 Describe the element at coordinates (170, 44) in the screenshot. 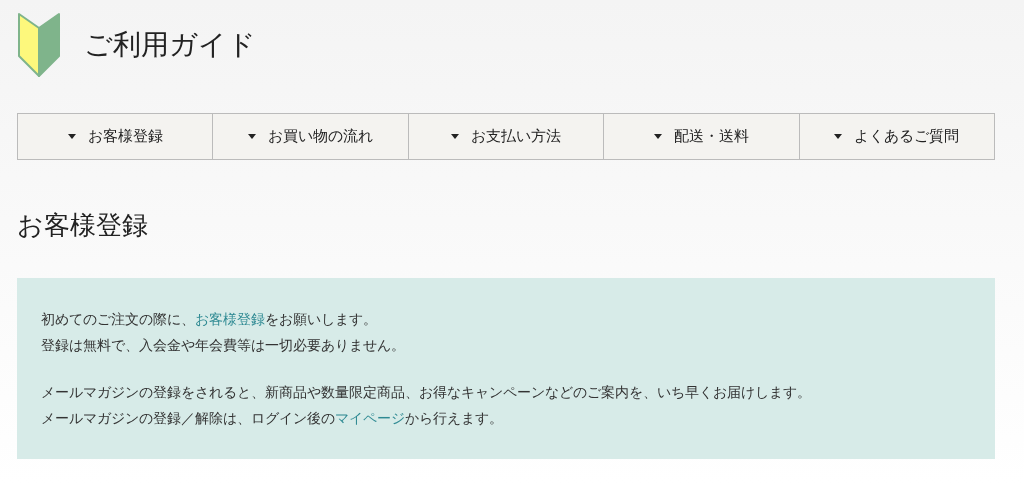

I see `page-title: ご利用ガイド` at that location.